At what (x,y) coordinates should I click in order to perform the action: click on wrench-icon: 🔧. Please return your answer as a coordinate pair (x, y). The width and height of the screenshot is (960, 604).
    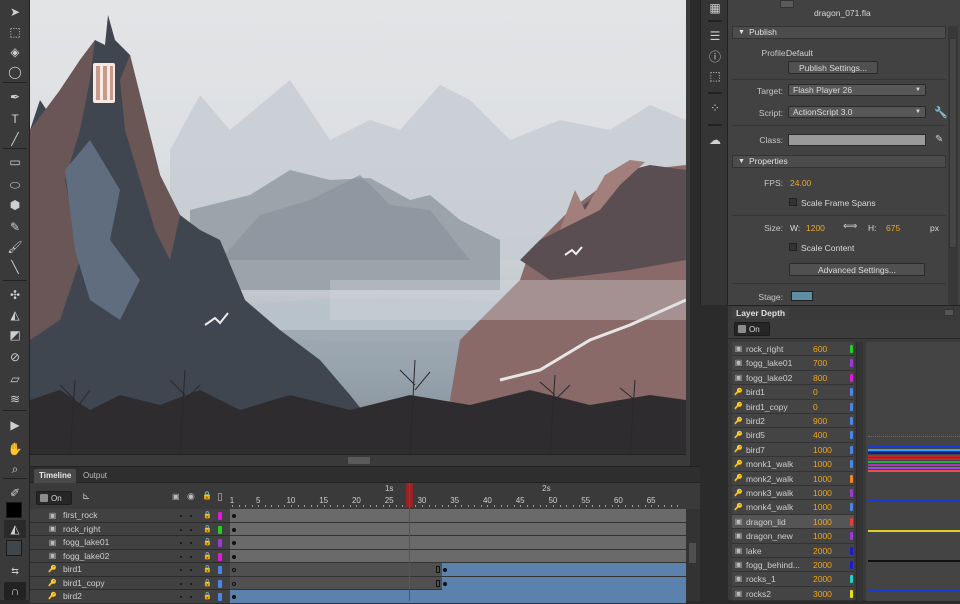
    Looking at the image, I should click on (941, 112).